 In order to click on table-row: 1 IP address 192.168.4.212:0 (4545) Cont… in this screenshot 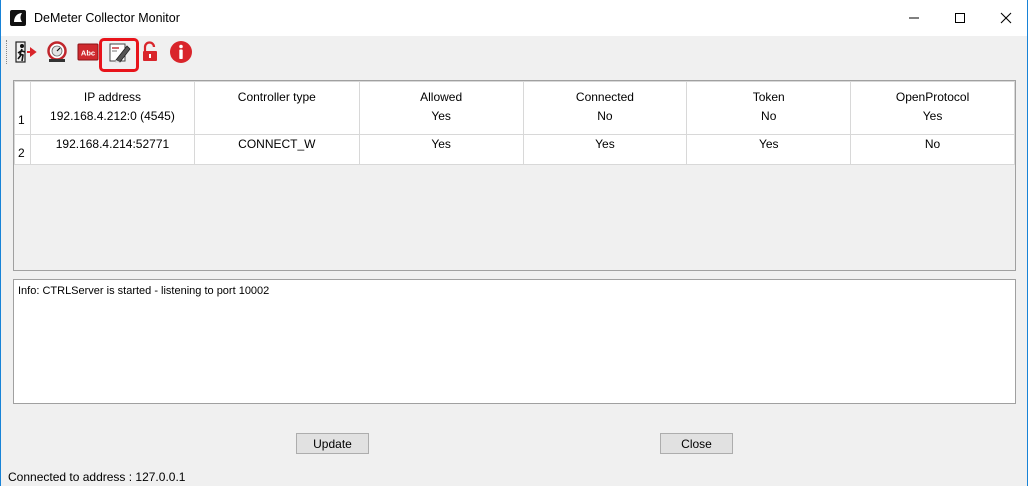, I will do `click(514, 108)`.